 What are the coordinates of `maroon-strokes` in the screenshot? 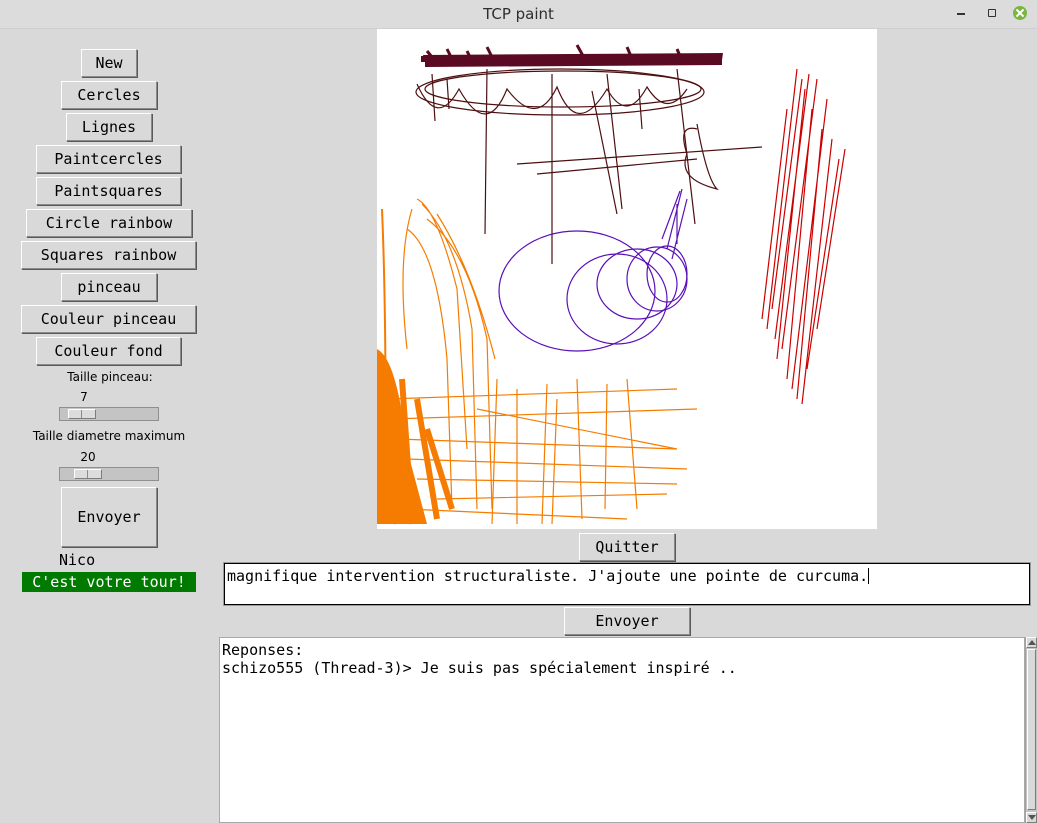 It's located at (571, 55).